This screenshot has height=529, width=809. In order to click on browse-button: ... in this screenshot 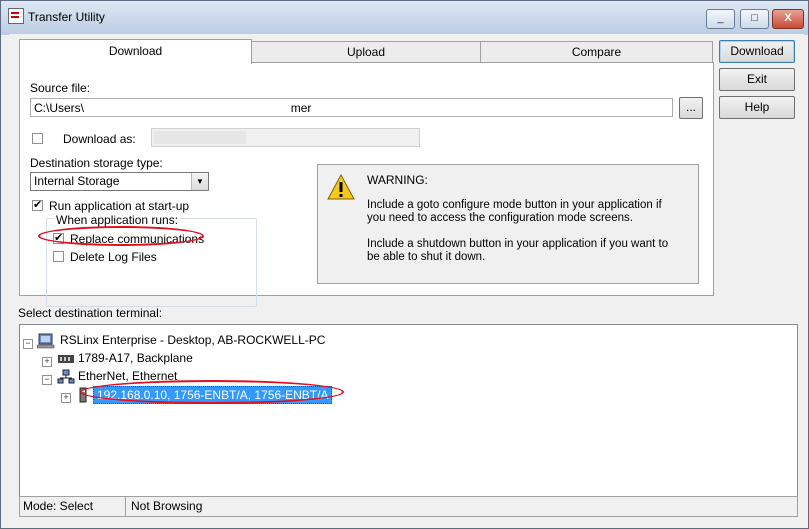, I will do `click(691, 108)`.